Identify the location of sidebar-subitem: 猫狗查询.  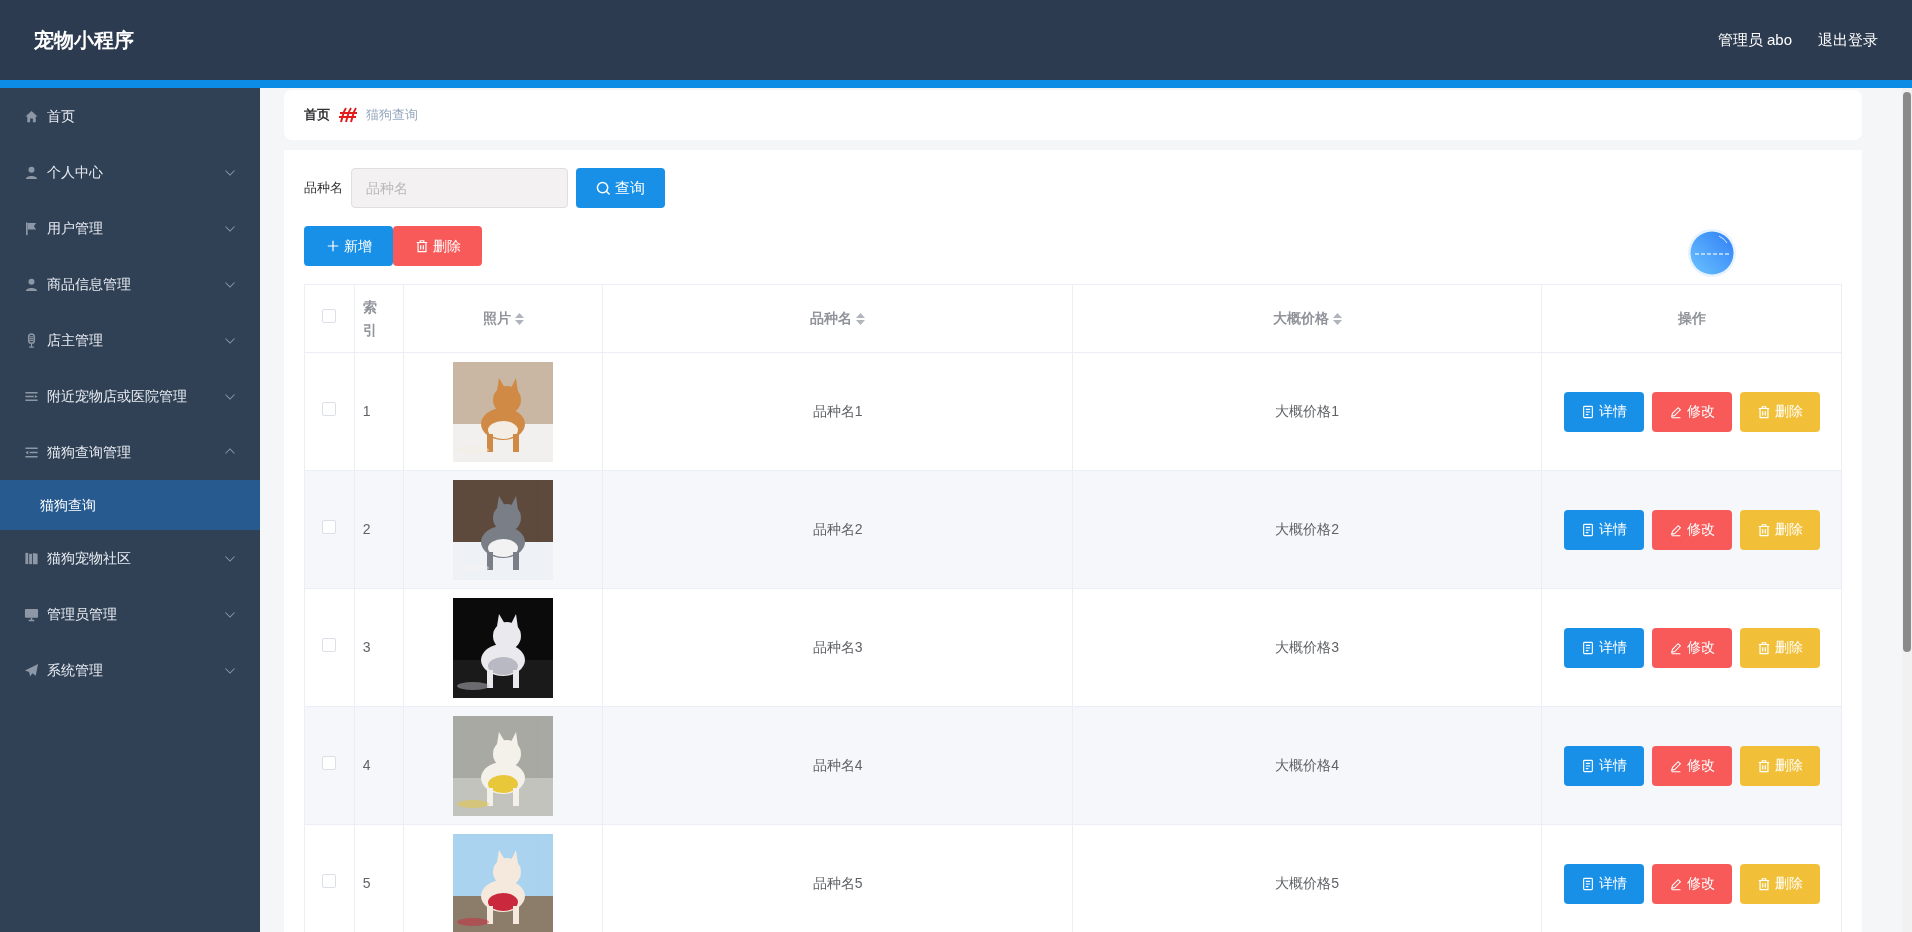
(130, 505).